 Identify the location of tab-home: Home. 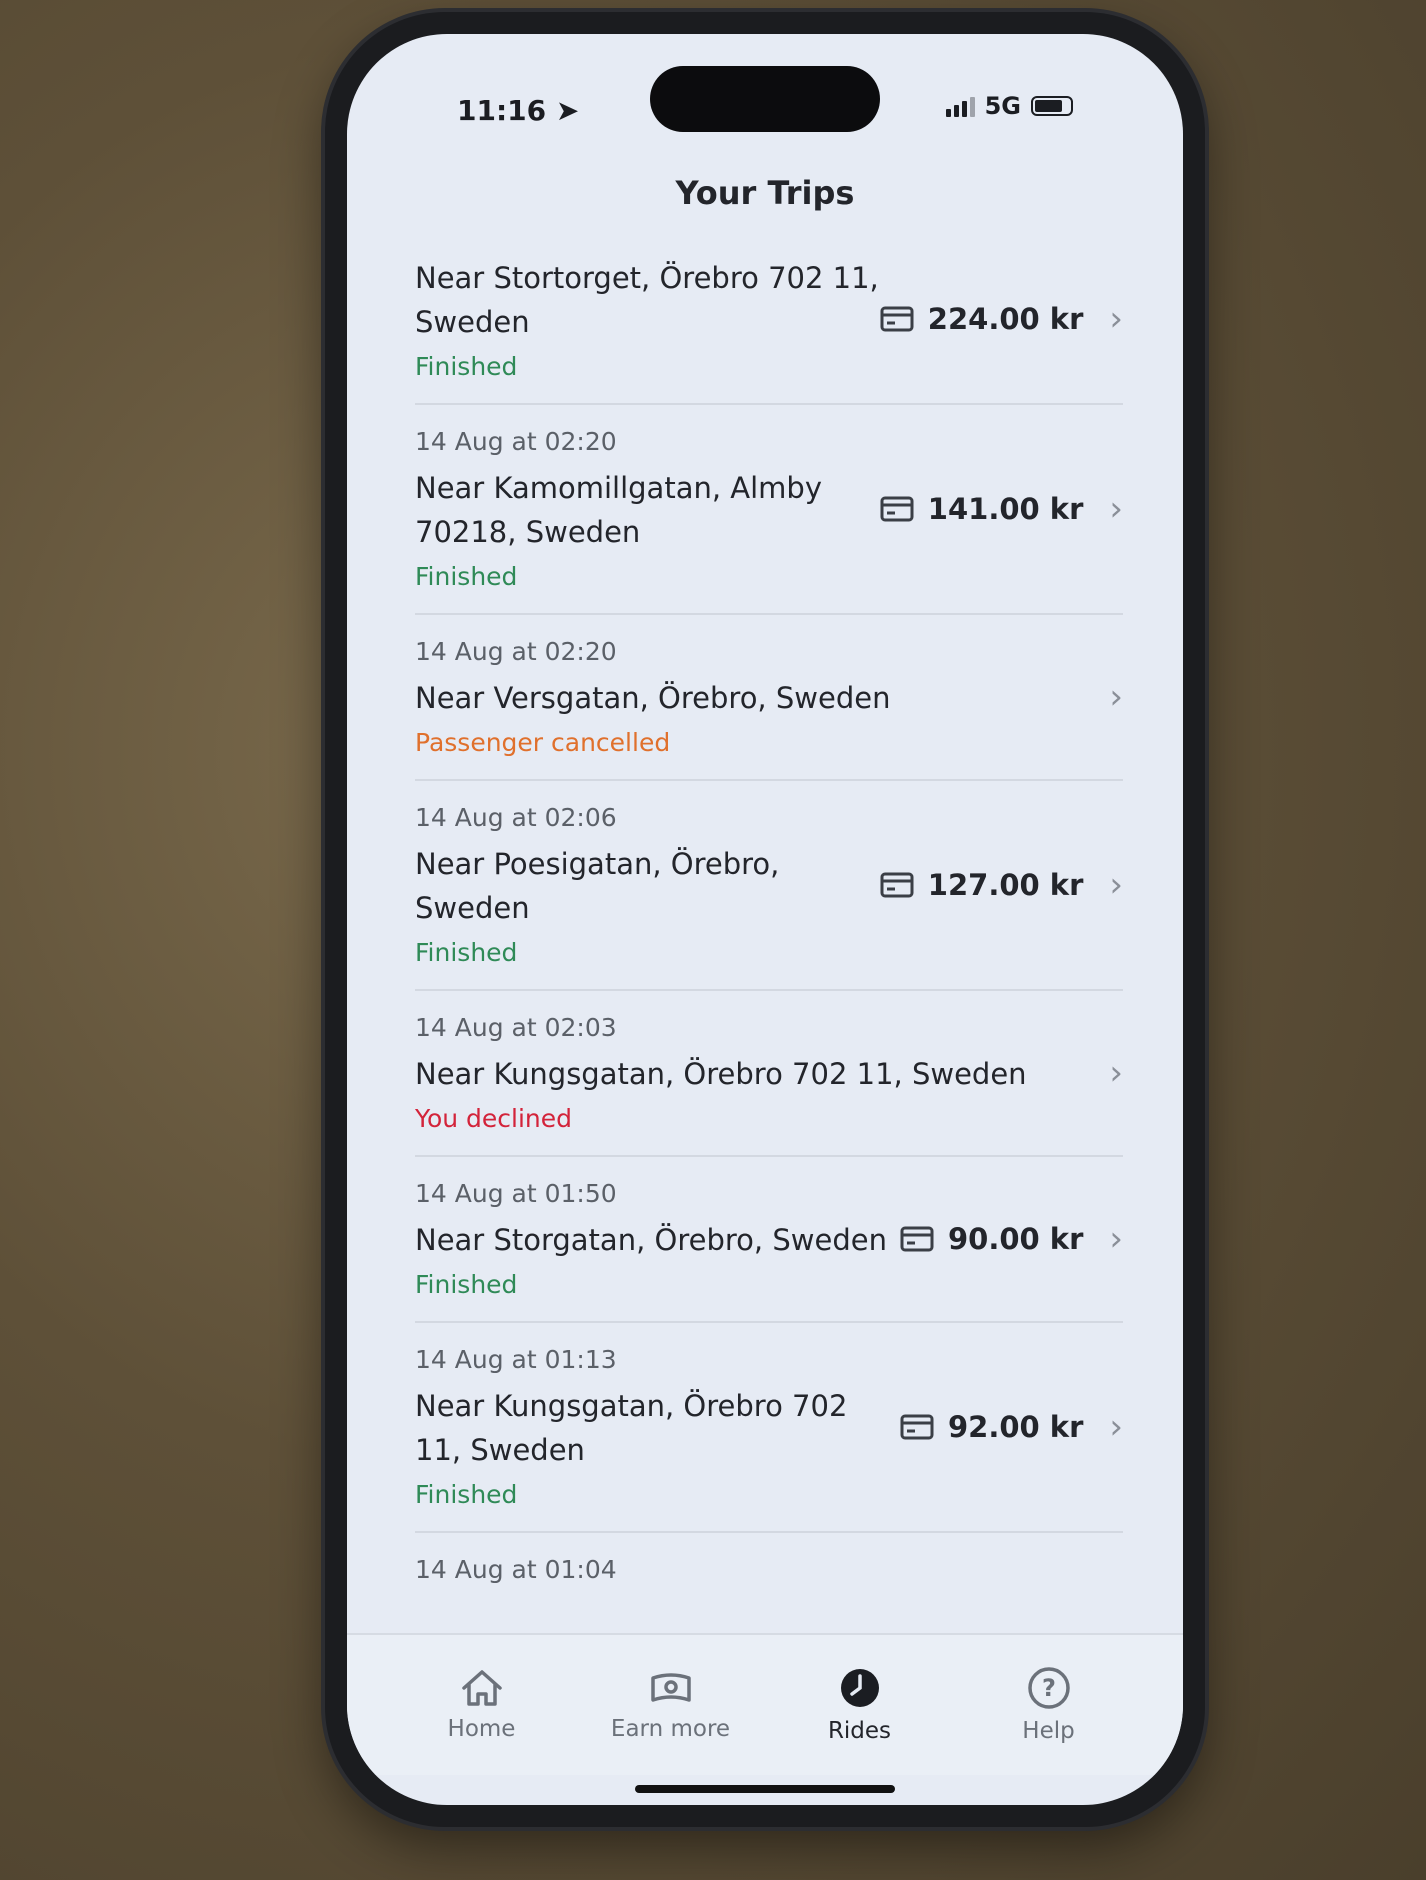
(482, 1705).